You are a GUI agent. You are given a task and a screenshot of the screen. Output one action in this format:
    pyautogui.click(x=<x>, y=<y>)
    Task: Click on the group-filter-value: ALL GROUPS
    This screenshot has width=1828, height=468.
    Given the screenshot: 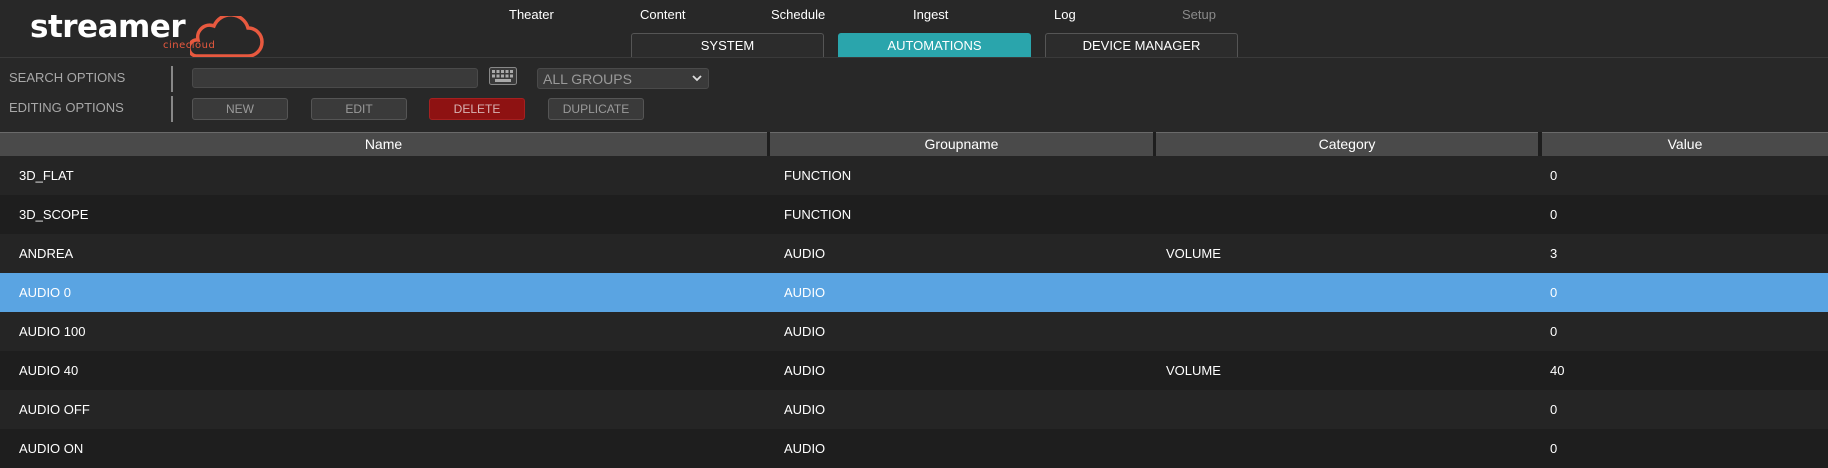 What is the action you would take?
    pyautogui.click(x=587, y=79)
    